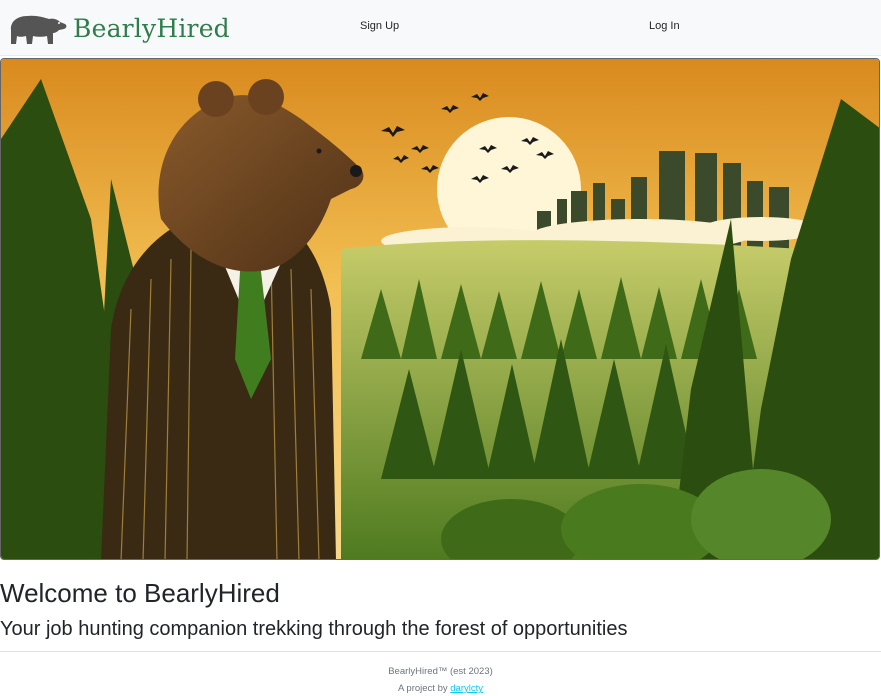 Image resolution: width=881 pixels, height=696 pixels. I want to click on footer-credit: A project by darylcty, so click(440, 688).